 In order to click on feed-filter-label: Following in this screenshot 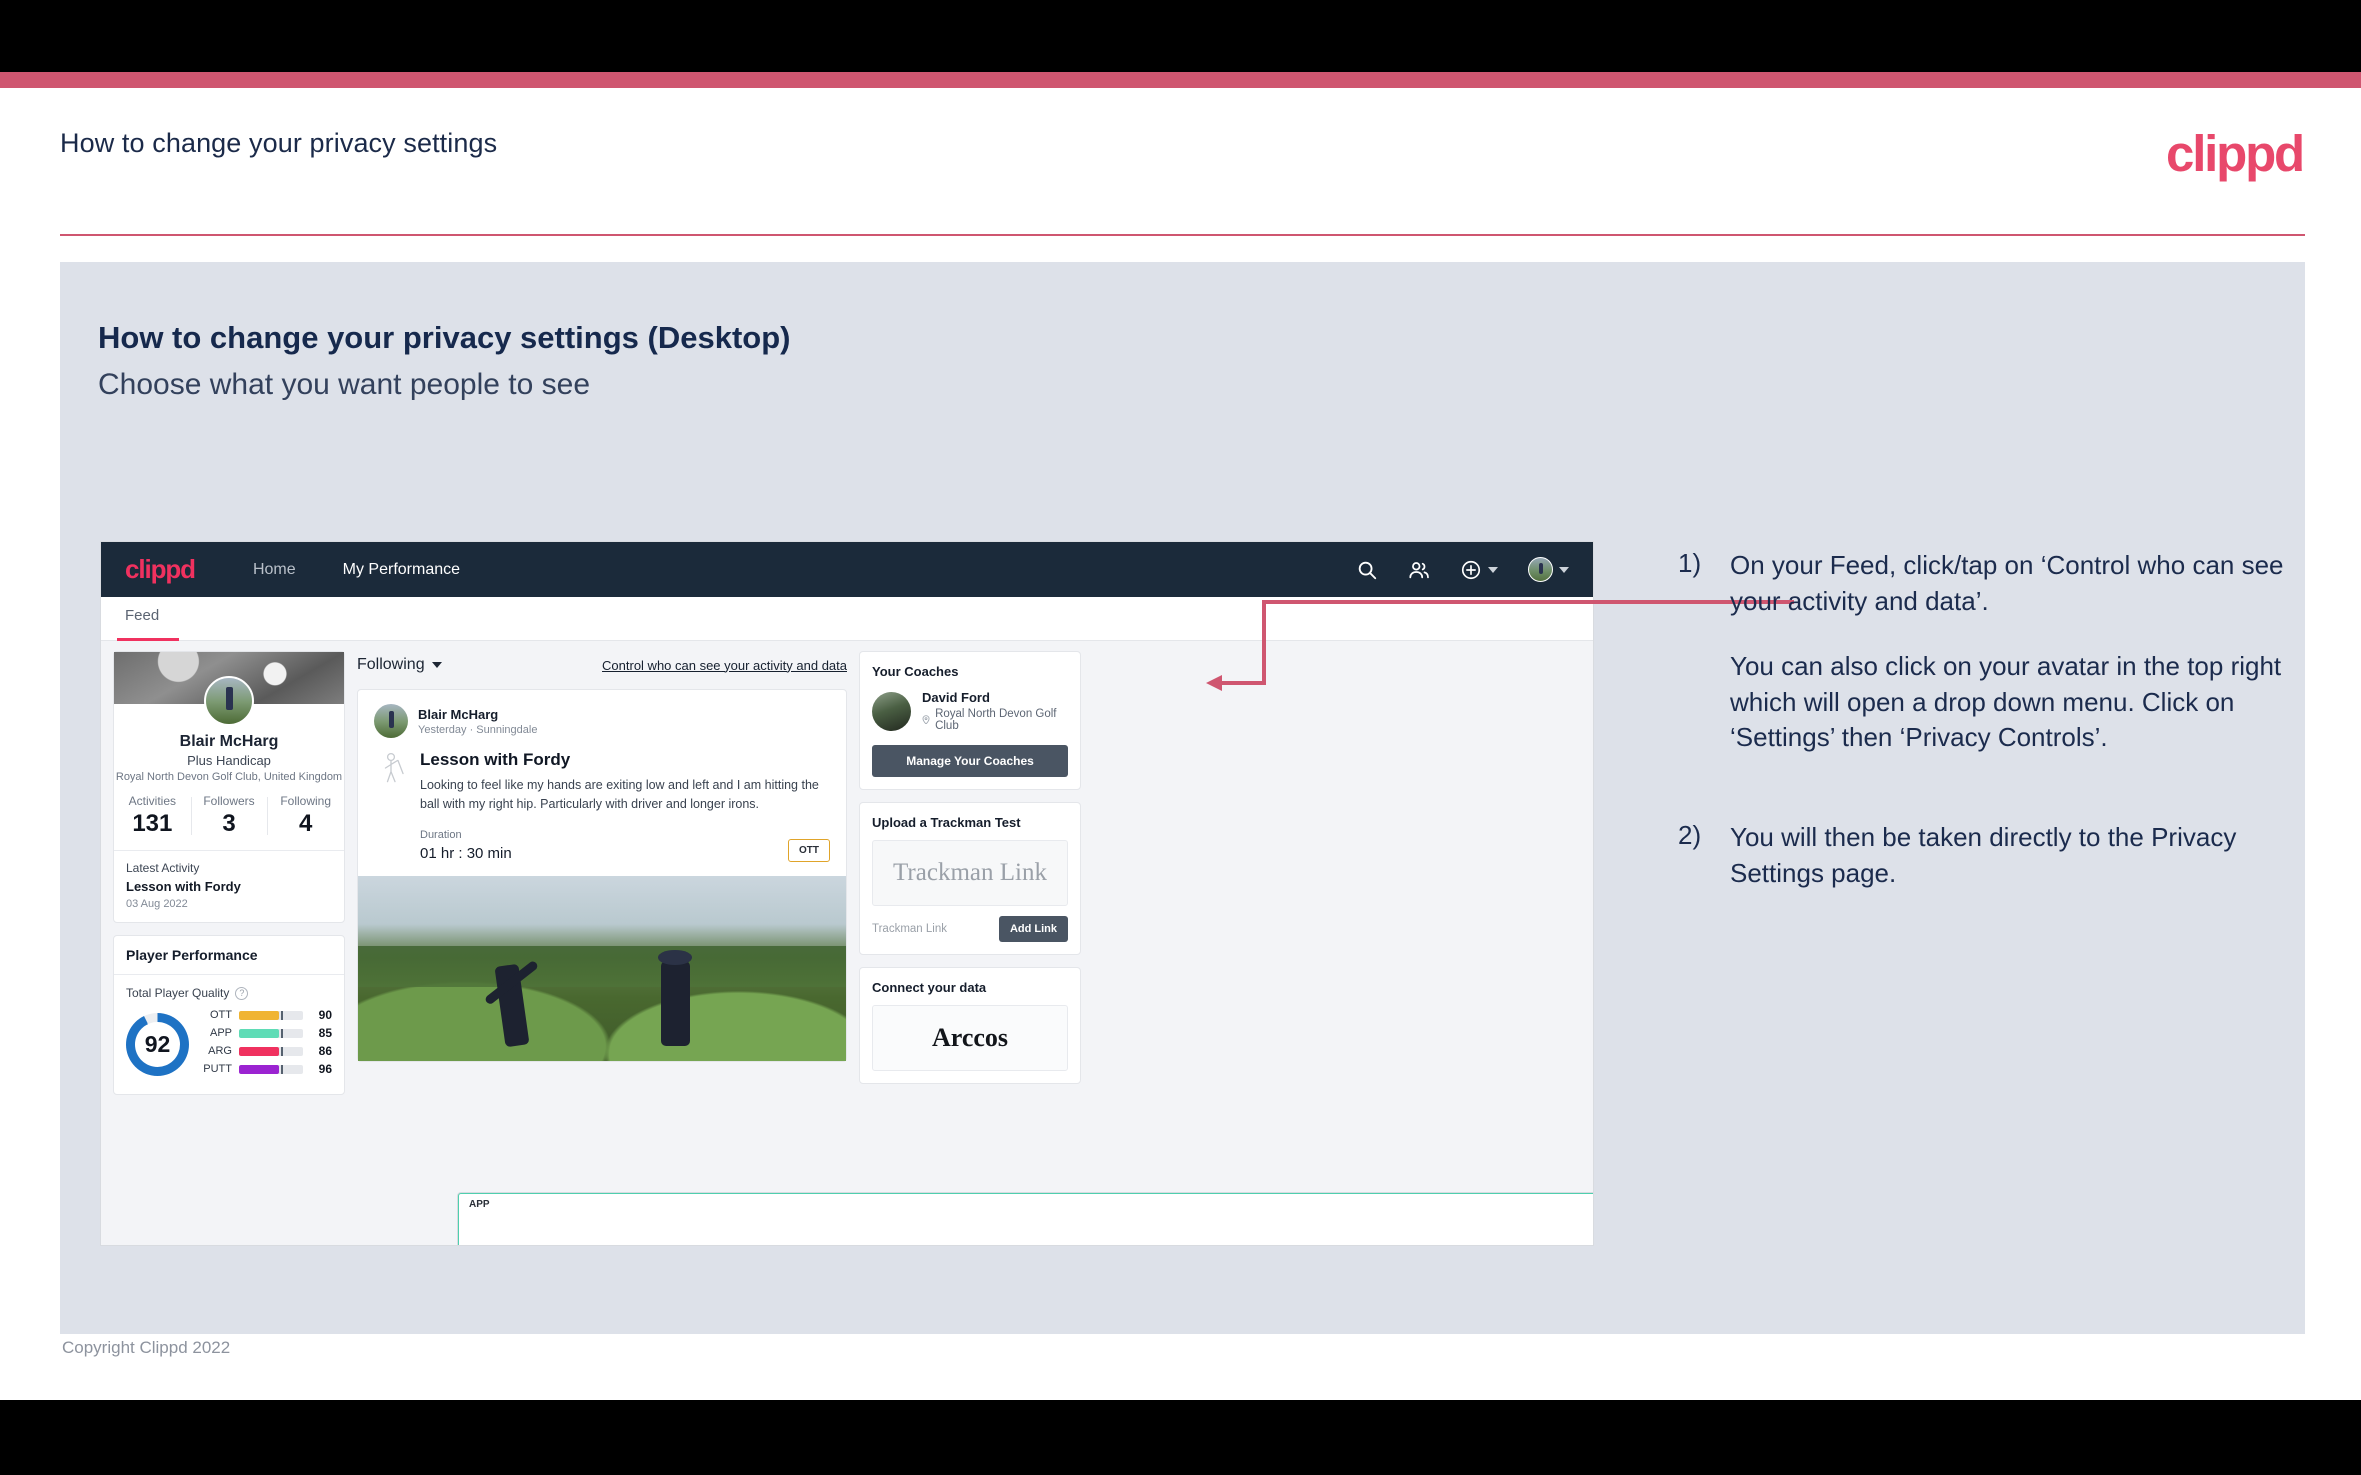, I will do `click(391, 664)`.